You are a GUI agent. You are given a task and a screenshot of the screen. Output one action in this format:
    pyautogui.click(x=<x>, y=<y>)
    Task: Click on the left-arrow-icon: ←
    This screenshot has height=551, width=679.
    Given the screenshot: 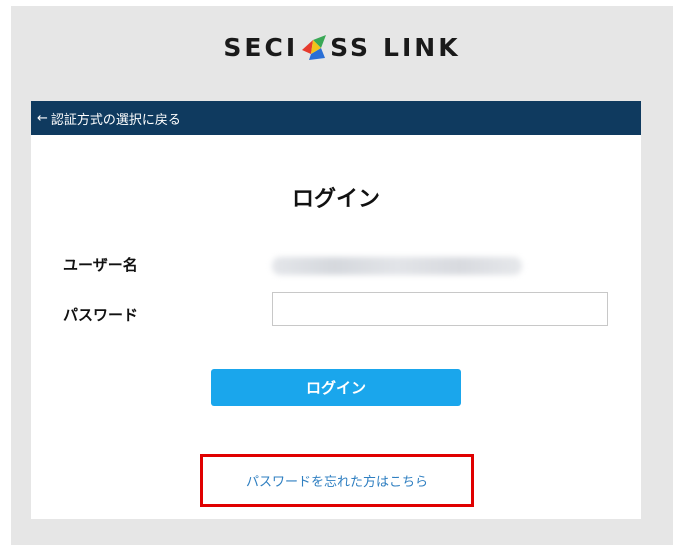 What is the action you would take?
    pyautogui.click(x=42, y=118)
    